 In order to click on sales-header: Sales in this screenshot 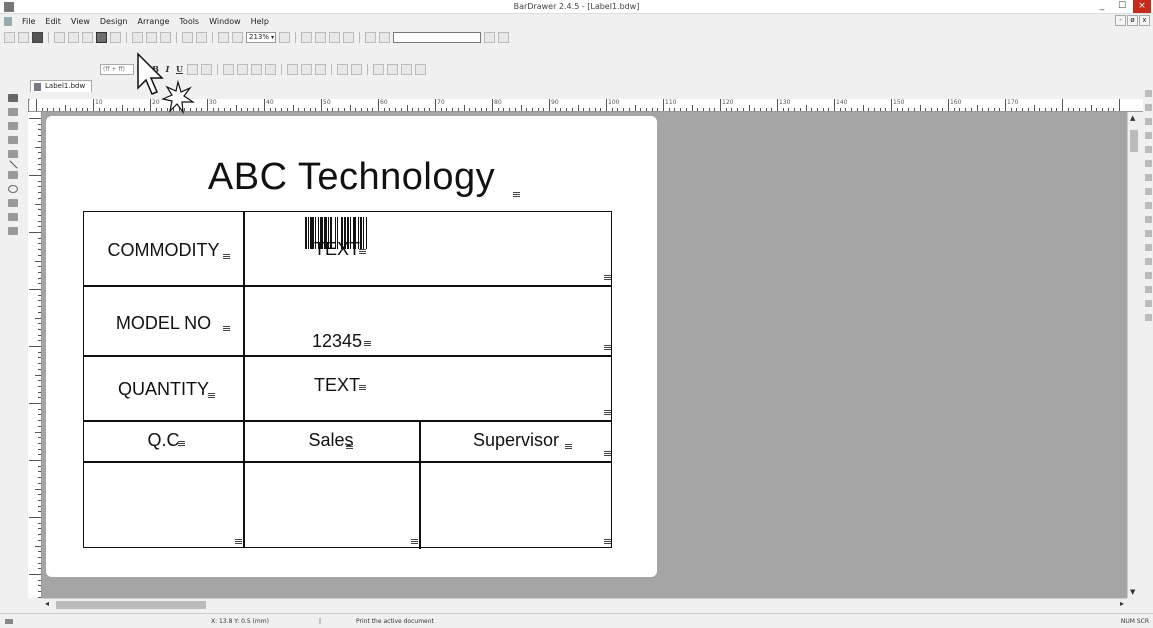, I will do `click(331, 440)`.